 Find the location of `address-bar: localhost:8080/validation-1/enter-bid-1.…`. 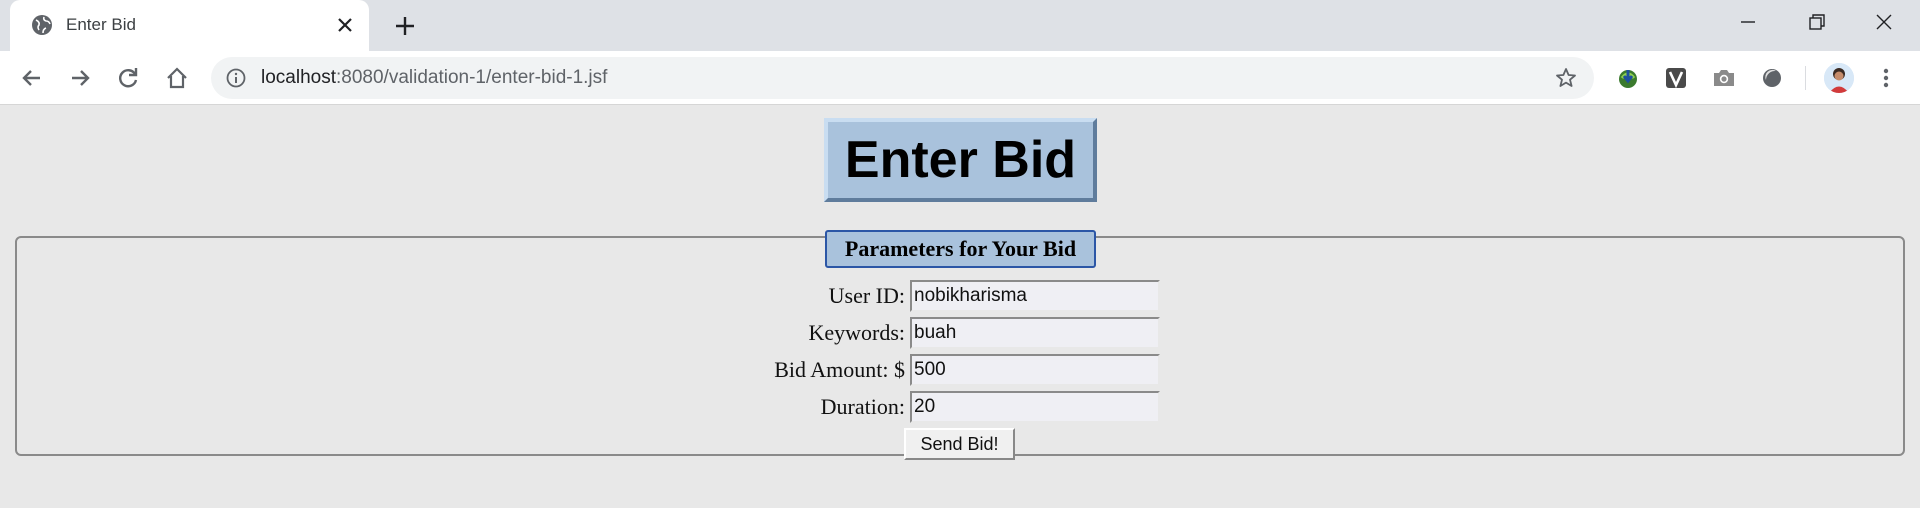

address-bar: localhost:8080/validation-1/enter-bid-1.… is located at coordinates (902, 78).